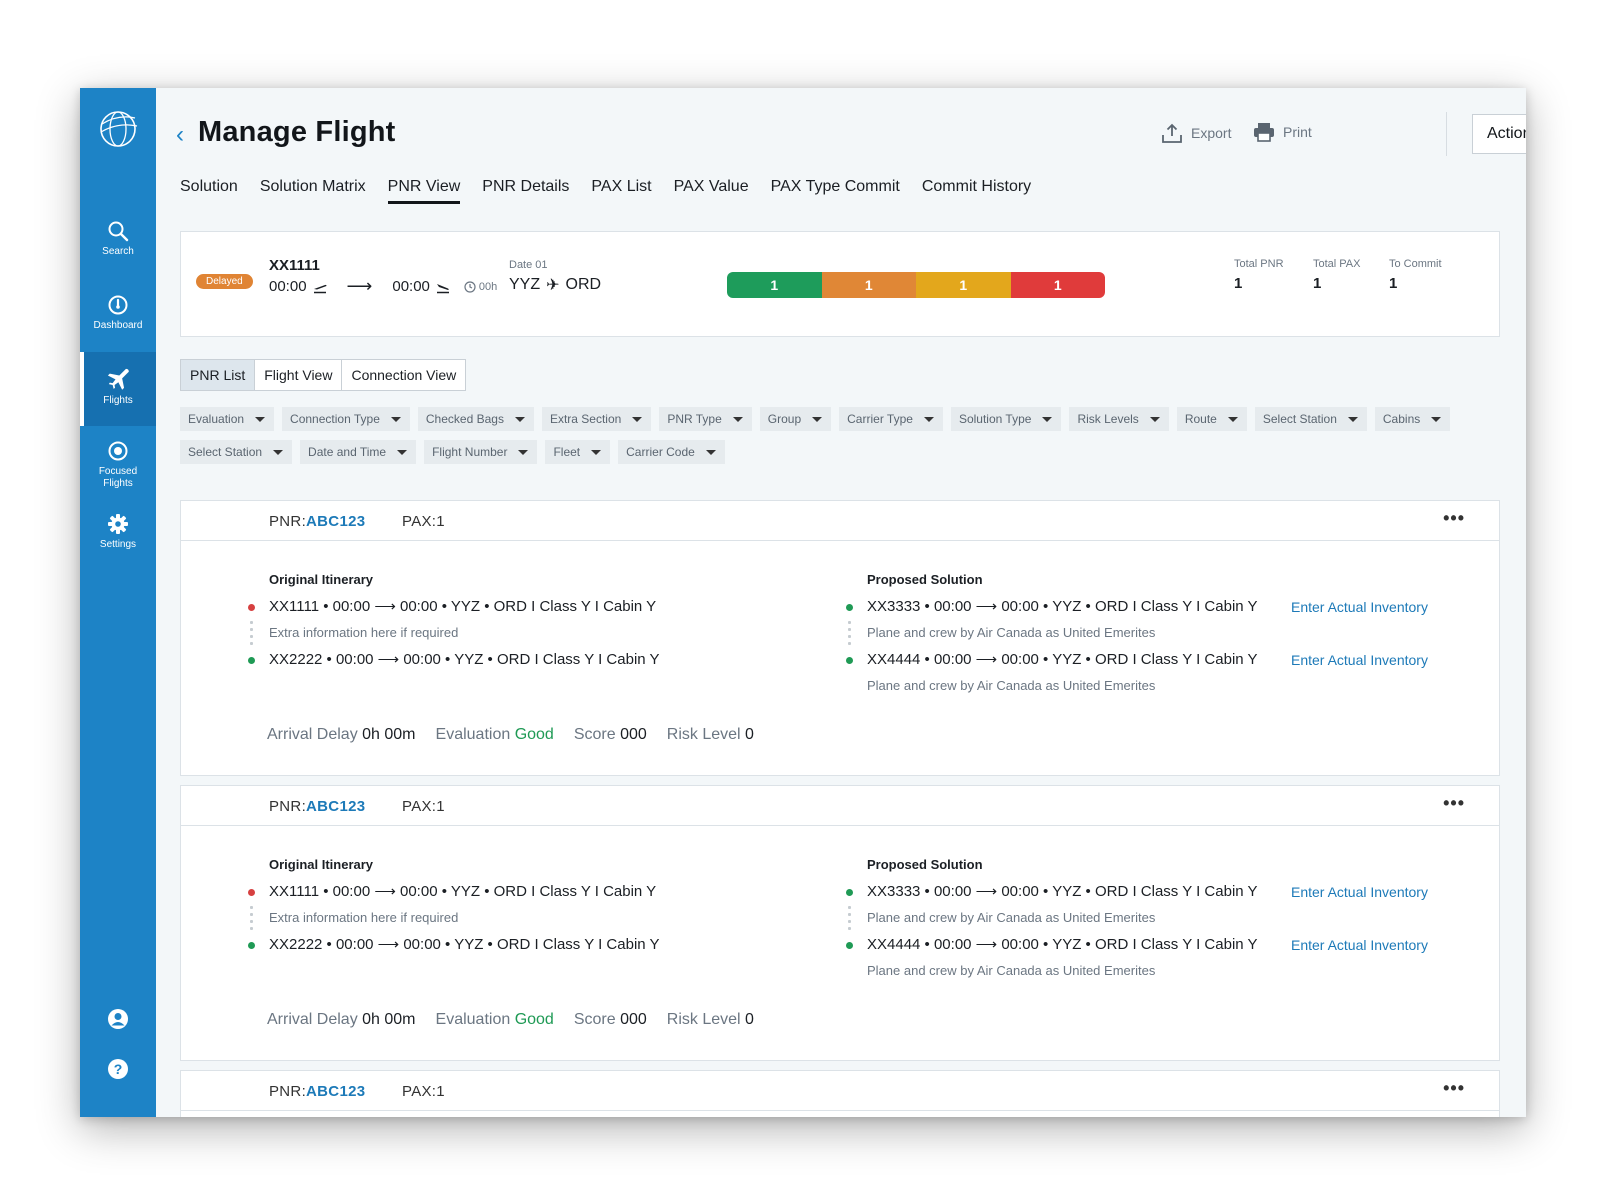 The image size is (1600, 1200). I want to click on filter-date-and-time: Date and Time, so click(358, 452).